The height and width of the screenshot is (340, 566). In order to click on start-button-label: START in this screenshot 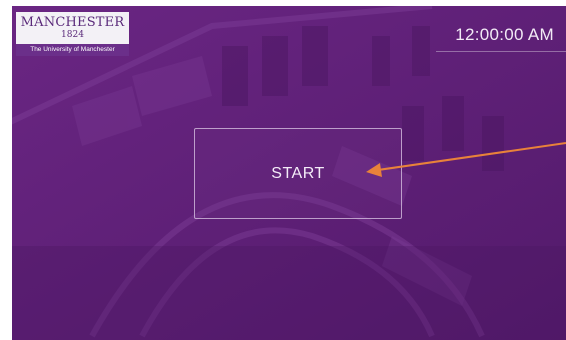, I will do `click(298, 173)`.